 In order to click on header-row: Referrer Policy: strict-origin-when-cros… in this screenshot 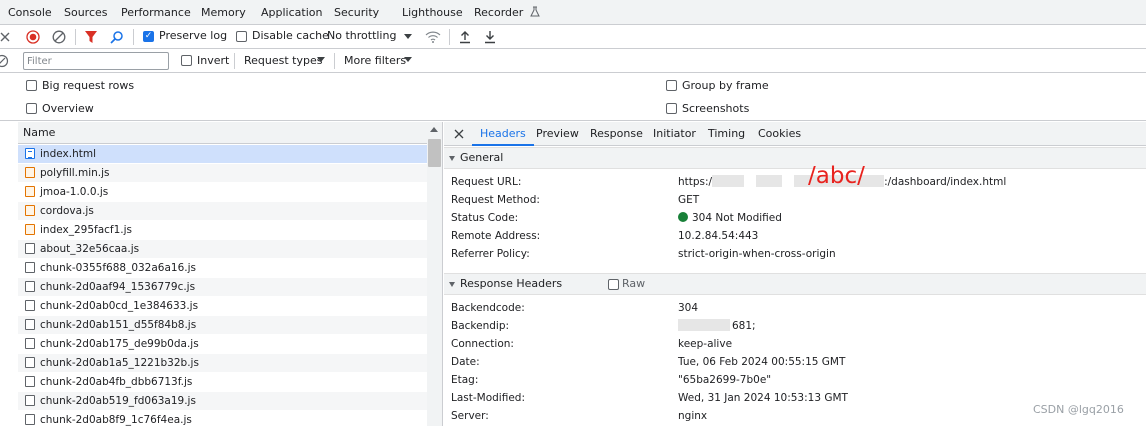, I will do `click(795, 254)`.